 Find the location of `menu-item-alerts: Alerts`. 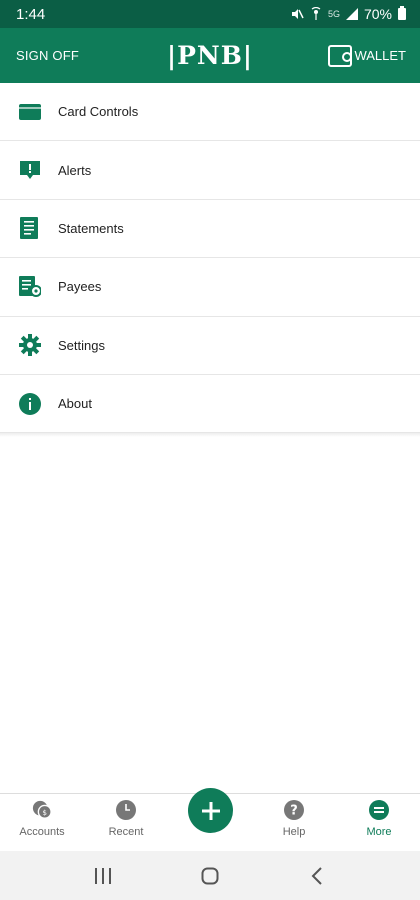

menu-item-alerts: Alerts is located at coordinates (210, 170).